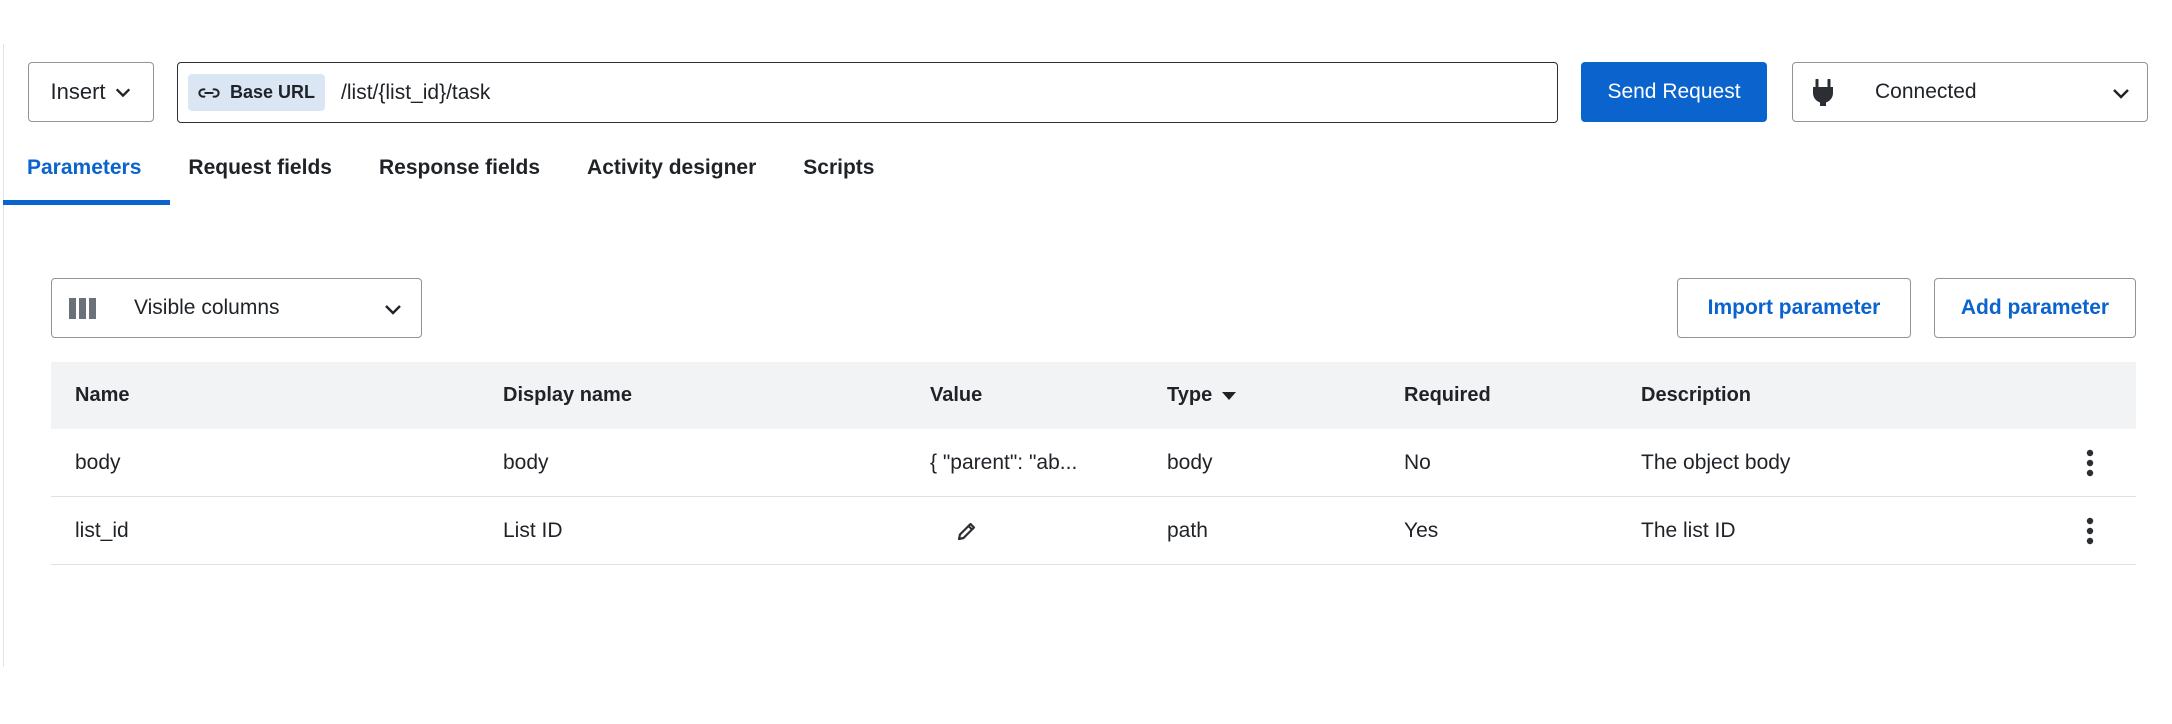 The width and height of the screenshot is (2172, 724). Describe the element at coordinates (567, 395) in the screenshot. I see `column-header-display-name: Display name` at that location.